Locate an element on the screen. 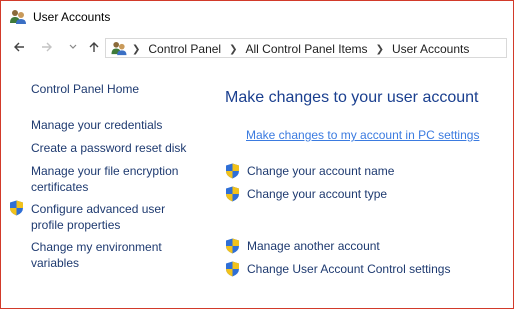 The width and height of the screenshot is (514, 309). link-line: Change my environment is located at coordinates (96, 247).